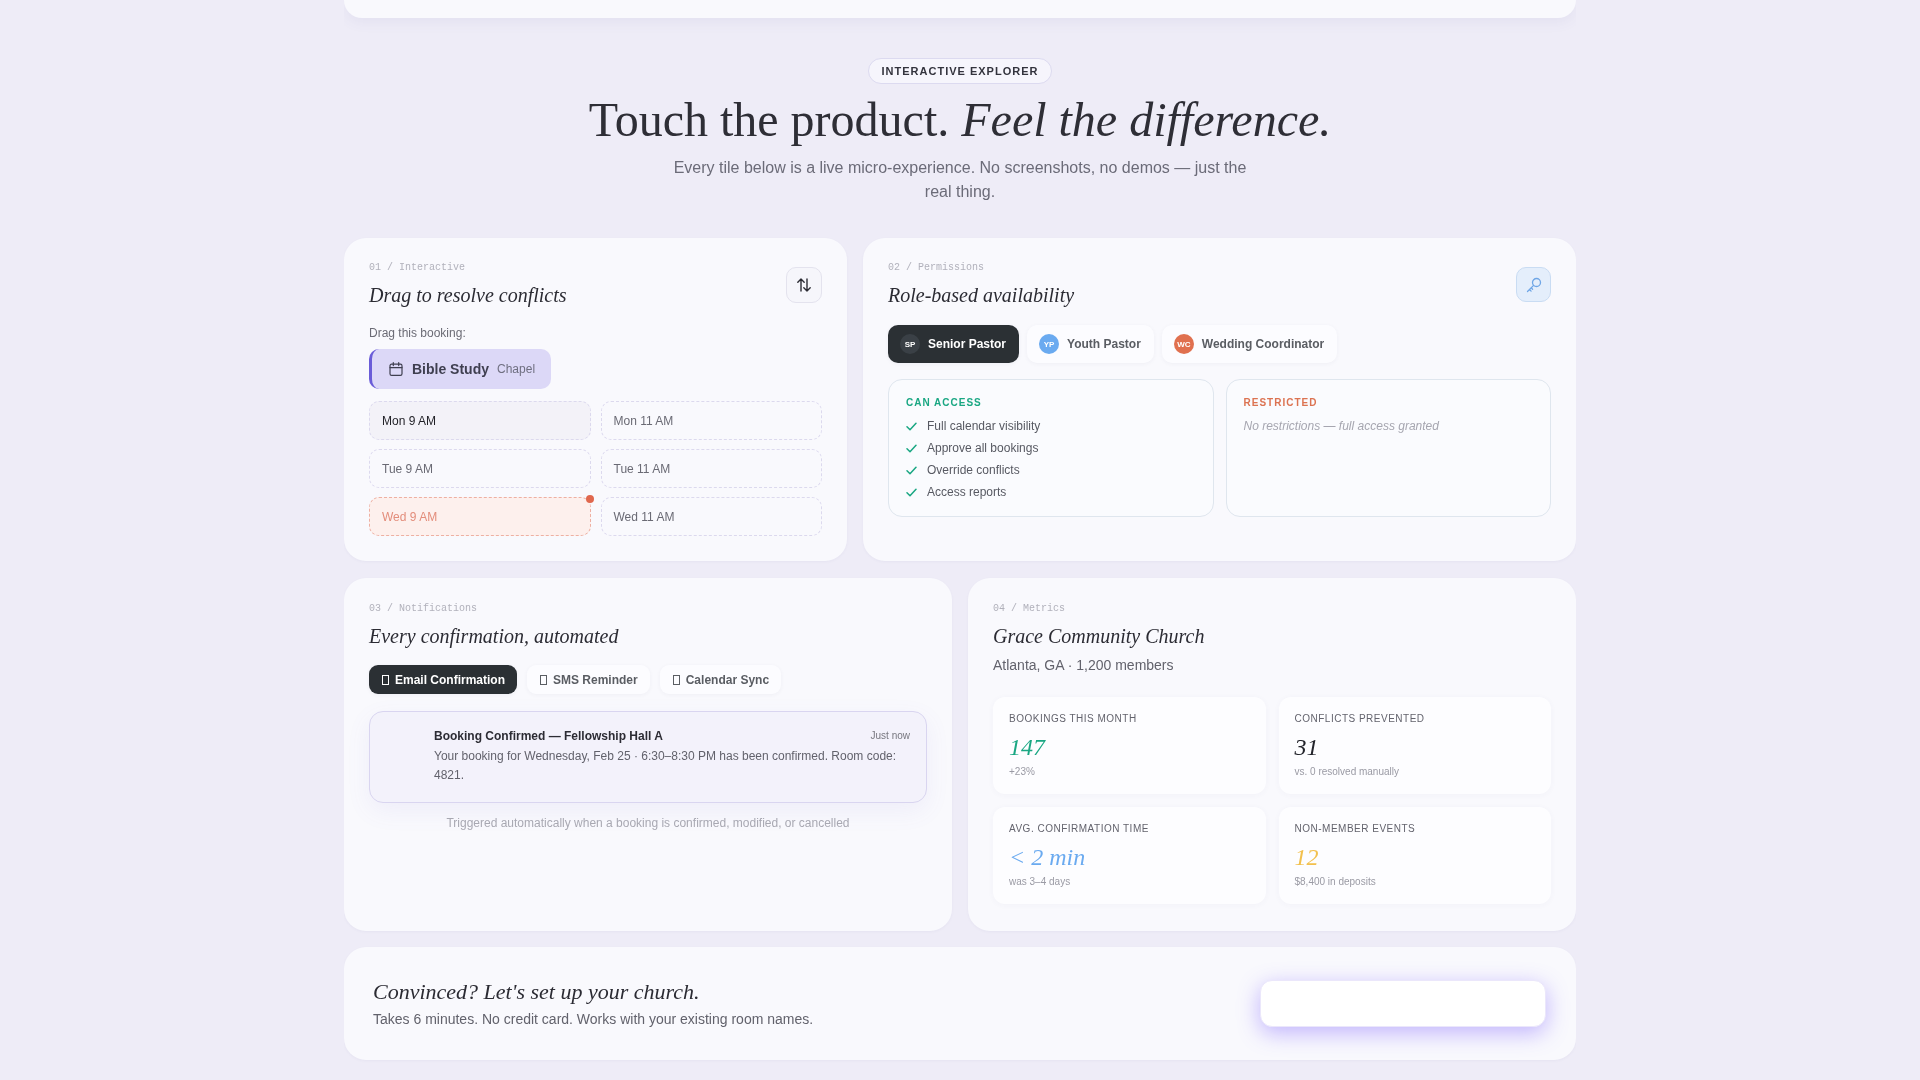  What do you see at coordinates (973, 470) in the screenshot?
I see `permission-item: Override conflicts` at bounding box center [973, 470].